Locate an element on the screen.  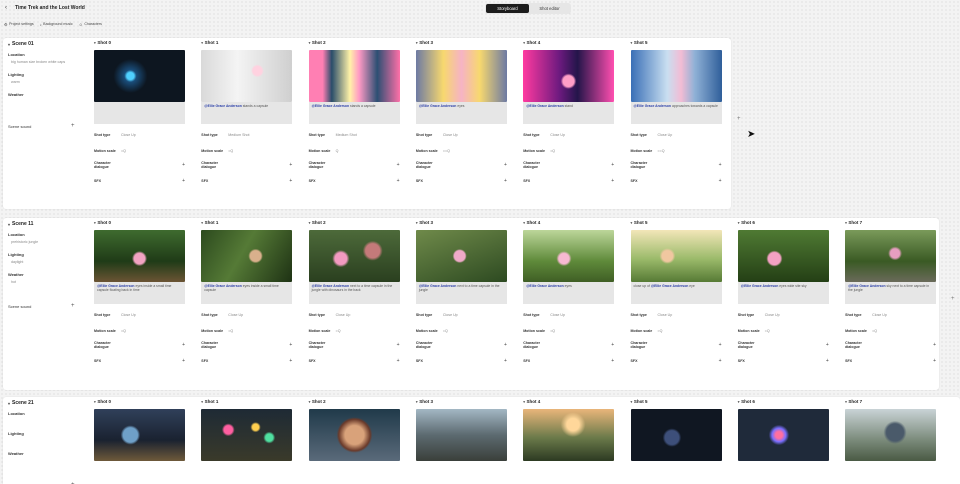
shot-header: ▾ Shot 6 is located at coordinates (746, 401).